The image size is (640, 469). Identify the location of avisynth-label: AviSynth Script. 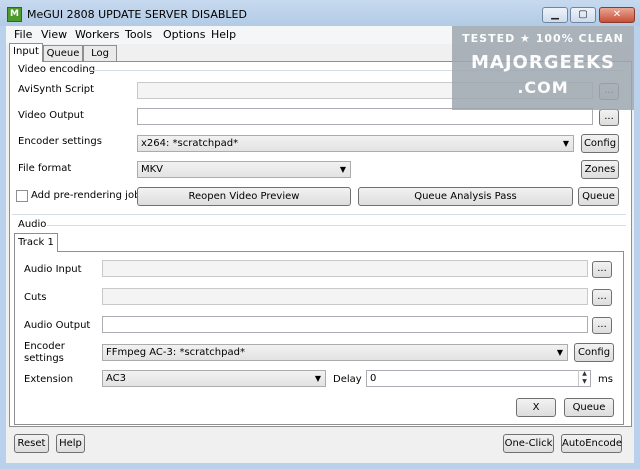
(56, 89).